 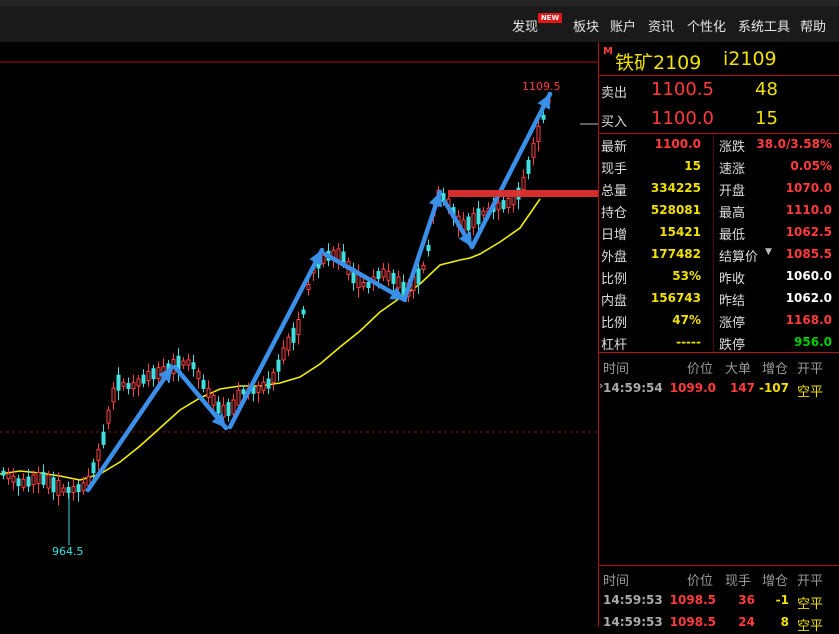 I want to click on tick-volume: 36, so click(x=746, y=600).